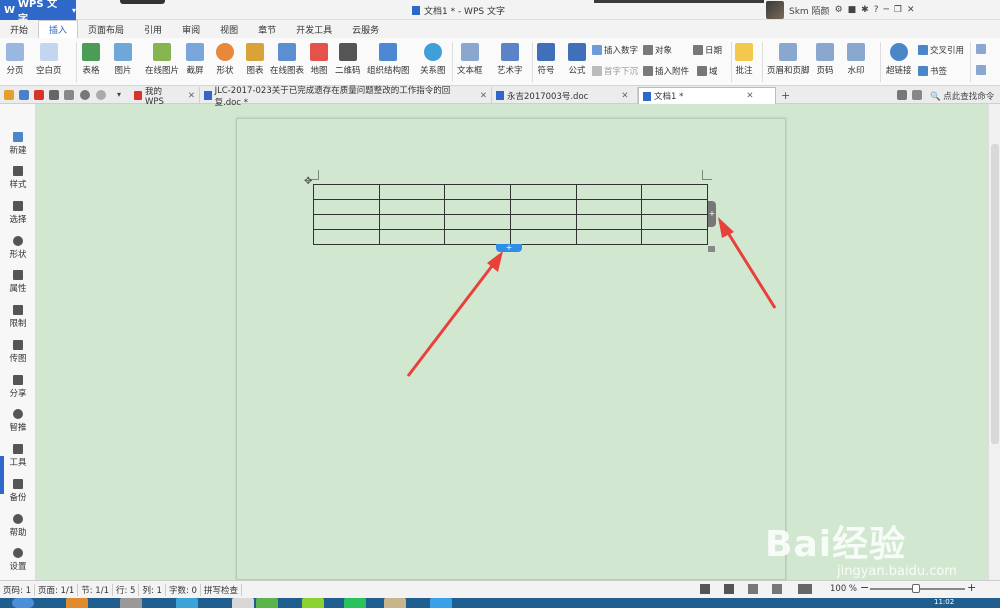  I want to click on drop-cap-button: 首字下沉, so click(615, 71).